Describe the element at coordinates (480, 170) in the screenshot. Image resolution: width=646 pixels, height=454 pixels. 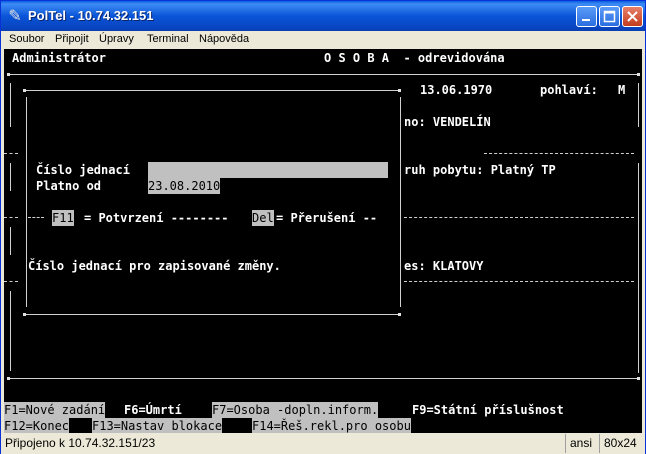
I see `residence-field: ruh pobytu: Platný TP` at that location.